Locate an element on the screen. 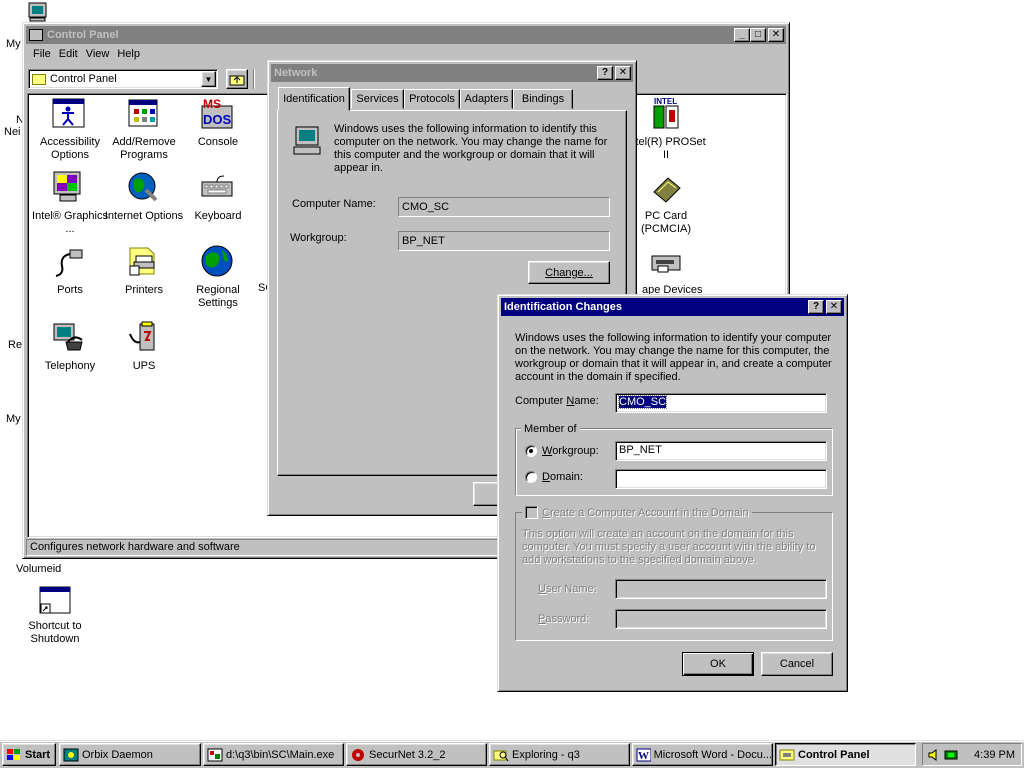 The image size is (1024, 768). create-account-checkbox is located at coordinates (531, 512).